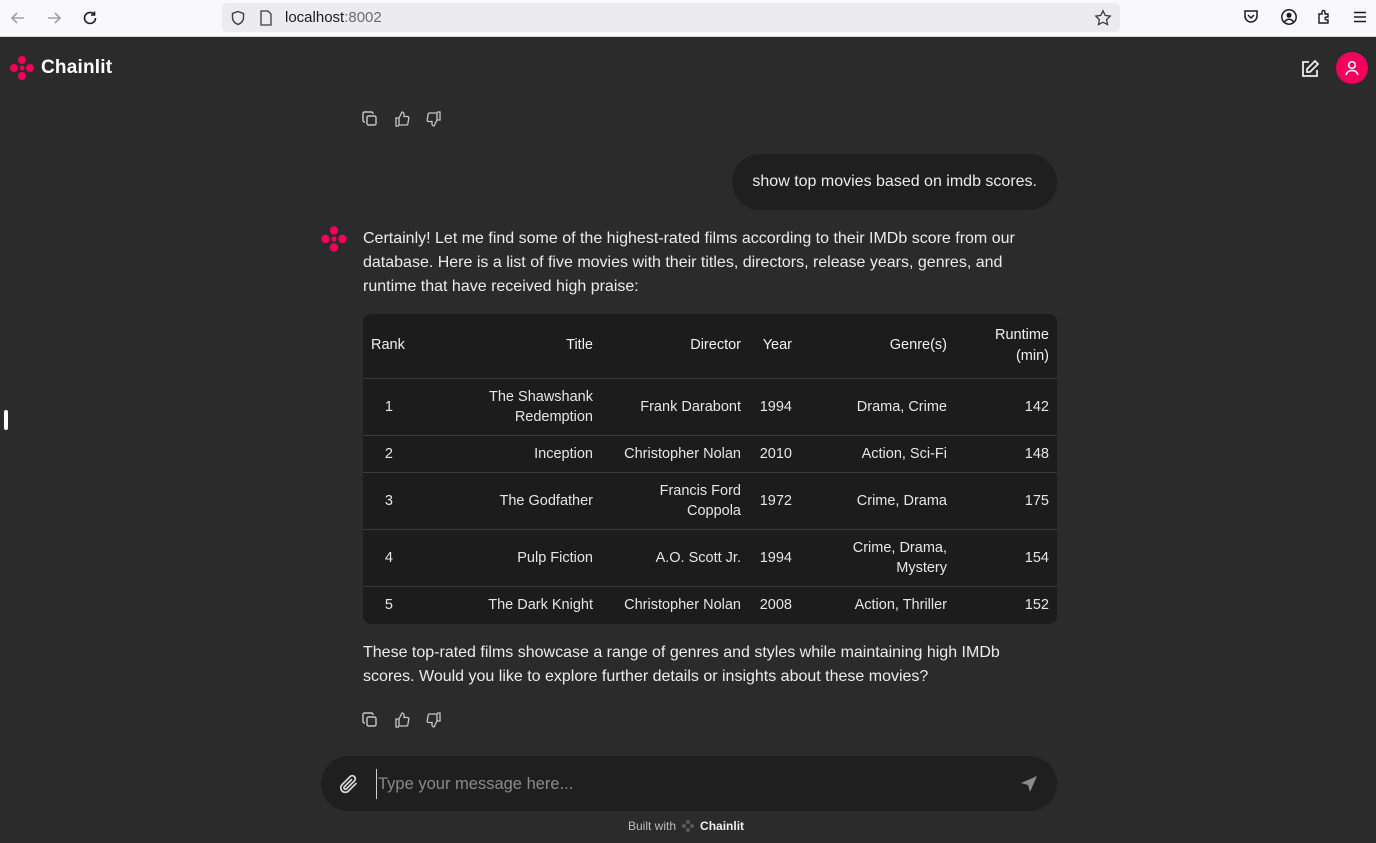 The width and height of the screenshot is (1376, 843). I want to click on cell-runtime: 148, so click(1036, 453).